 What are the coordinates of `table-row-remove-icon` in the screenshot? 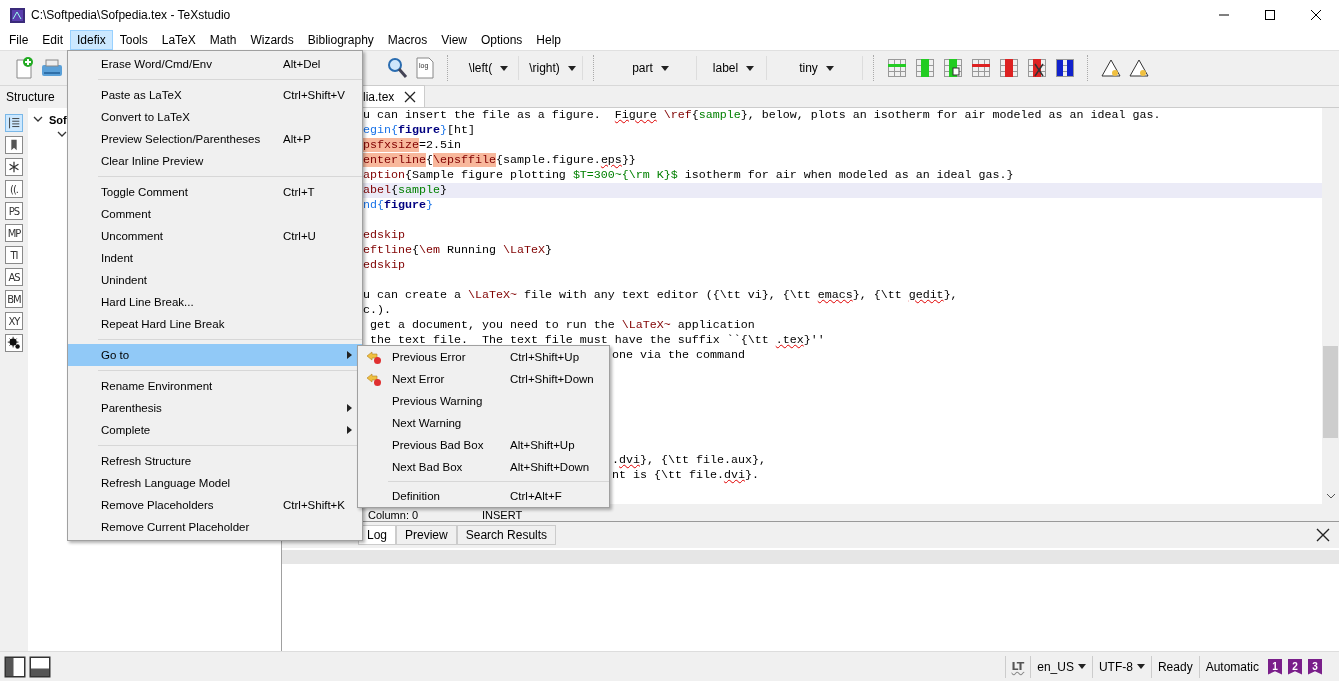 It's located at (981, 68).